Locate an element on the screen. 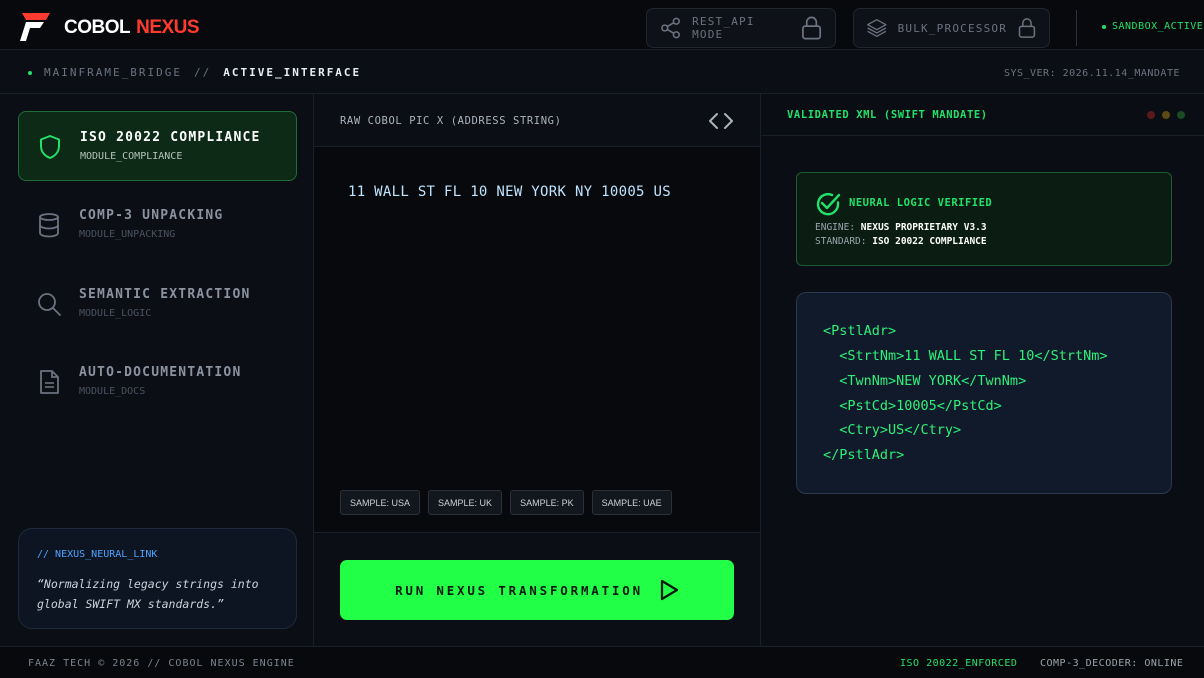 This screenshot has width=1204, height=678. xml-line: <PstlAdr> is located at coordinates (860, 331).